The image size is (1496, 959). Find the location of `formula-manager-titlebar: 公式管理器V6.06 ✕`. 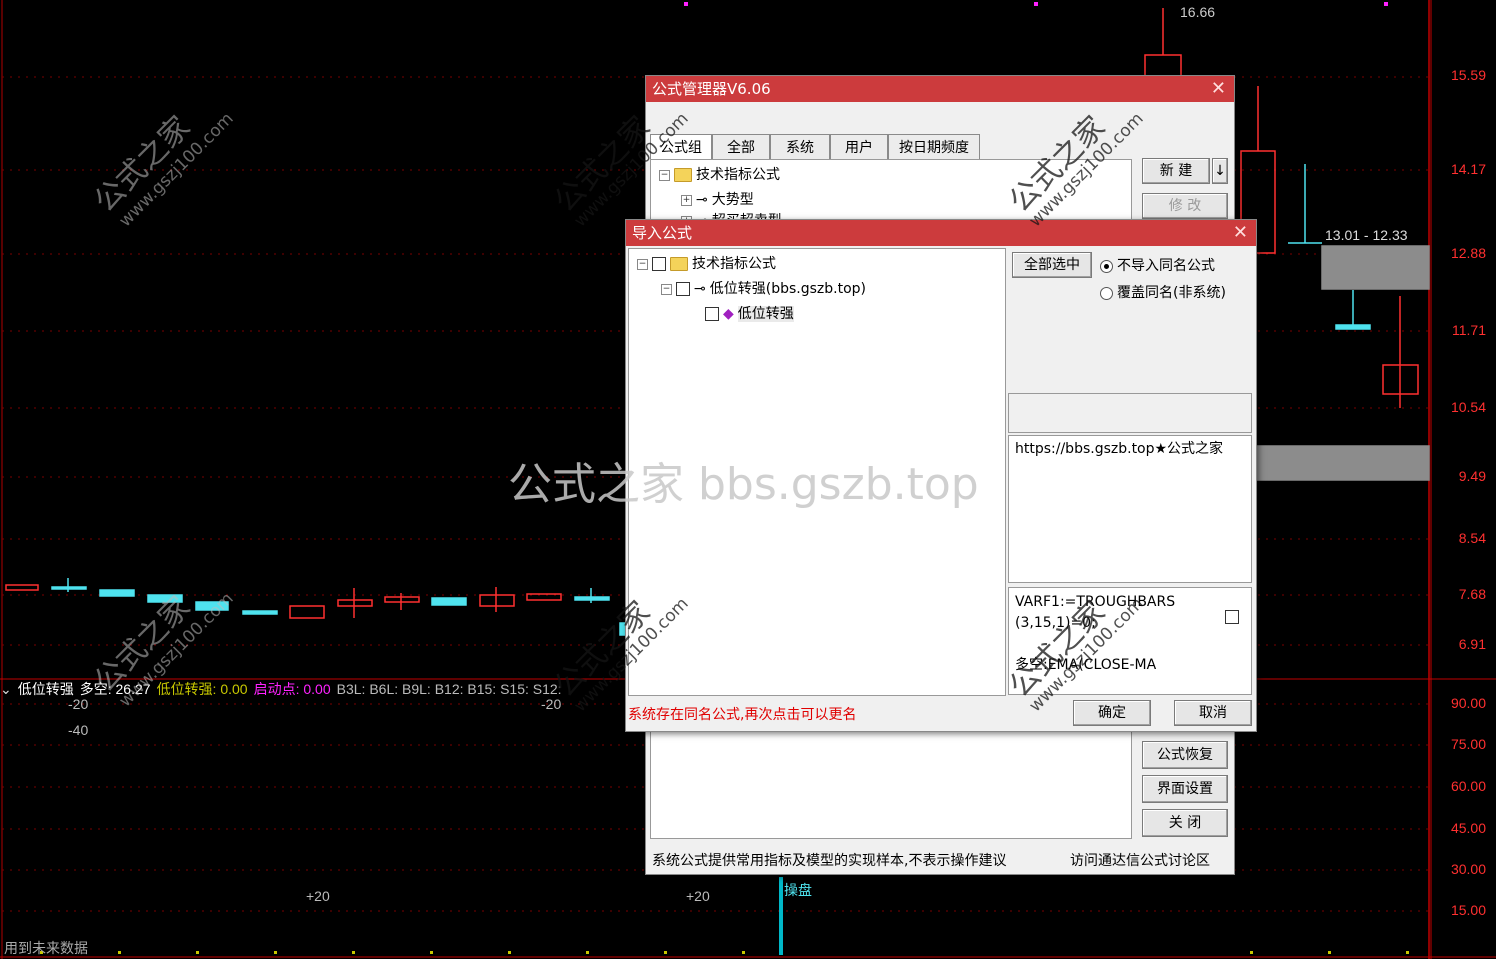

formula-manager-titlebar: 公式管理器V6.06 ✕ is located at coordinates (940, 89).